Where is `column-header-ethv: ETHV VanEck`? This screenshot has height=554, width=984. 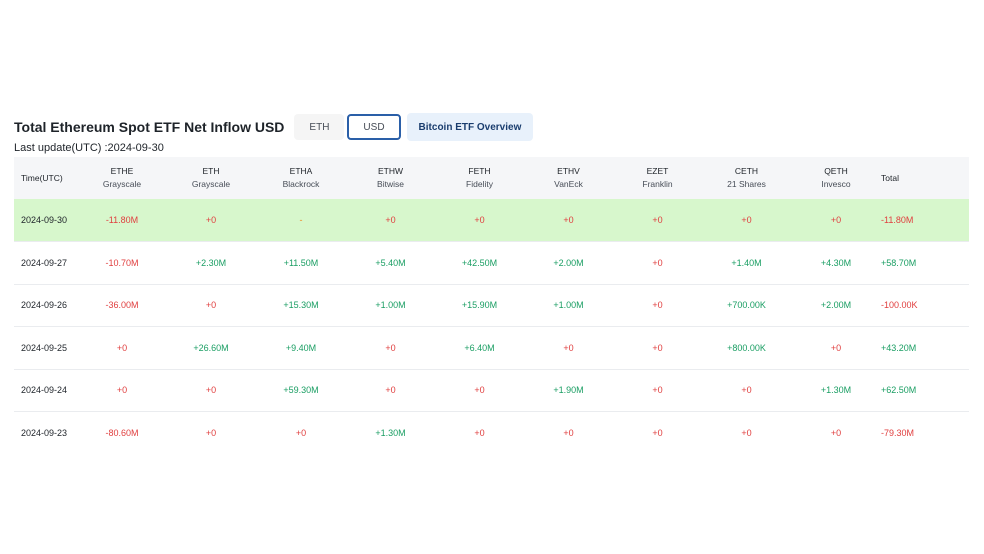 column-header-ethv: ETHV VanEck is located at coordinates (568, 178).